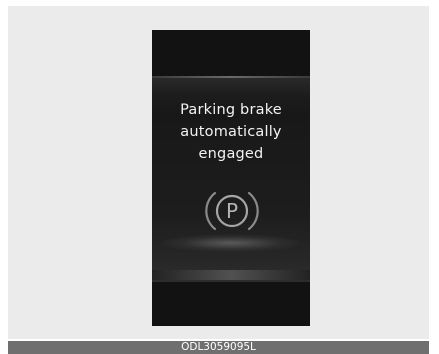 This screenshot has height=354, width=439. Describe the element at coordinates (231, 275) in the screenshot. I see `display-bottom-band` at that location.